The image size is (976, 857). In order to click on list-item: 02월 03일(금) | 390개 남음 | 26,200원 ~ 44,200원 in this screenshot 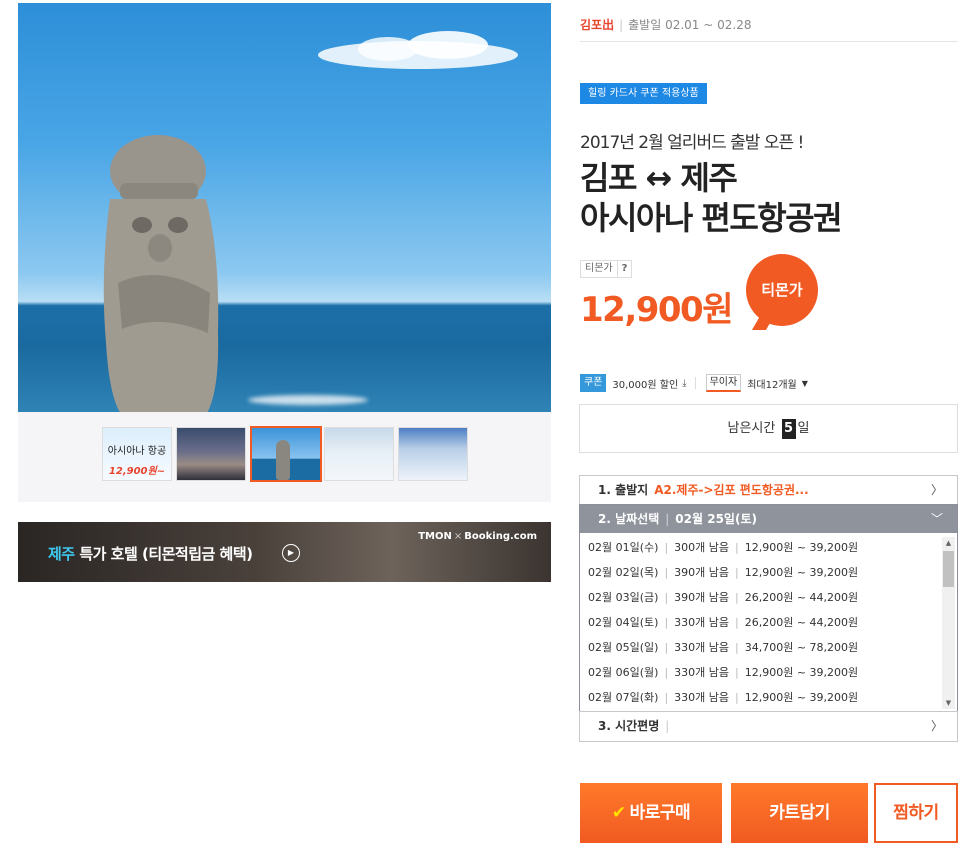, I will do `click(760, 597)`.